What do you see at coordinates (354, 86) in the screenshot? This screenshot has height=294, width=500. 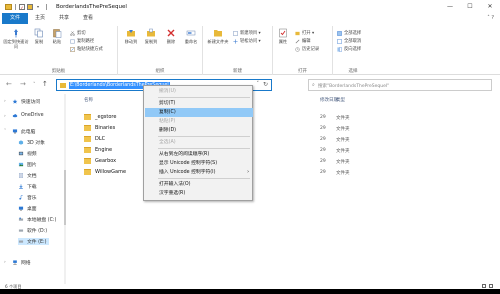 I see `search-placeholder: 搜索"BorderlandsThePreSequel"` at bounding box center [354, 86].